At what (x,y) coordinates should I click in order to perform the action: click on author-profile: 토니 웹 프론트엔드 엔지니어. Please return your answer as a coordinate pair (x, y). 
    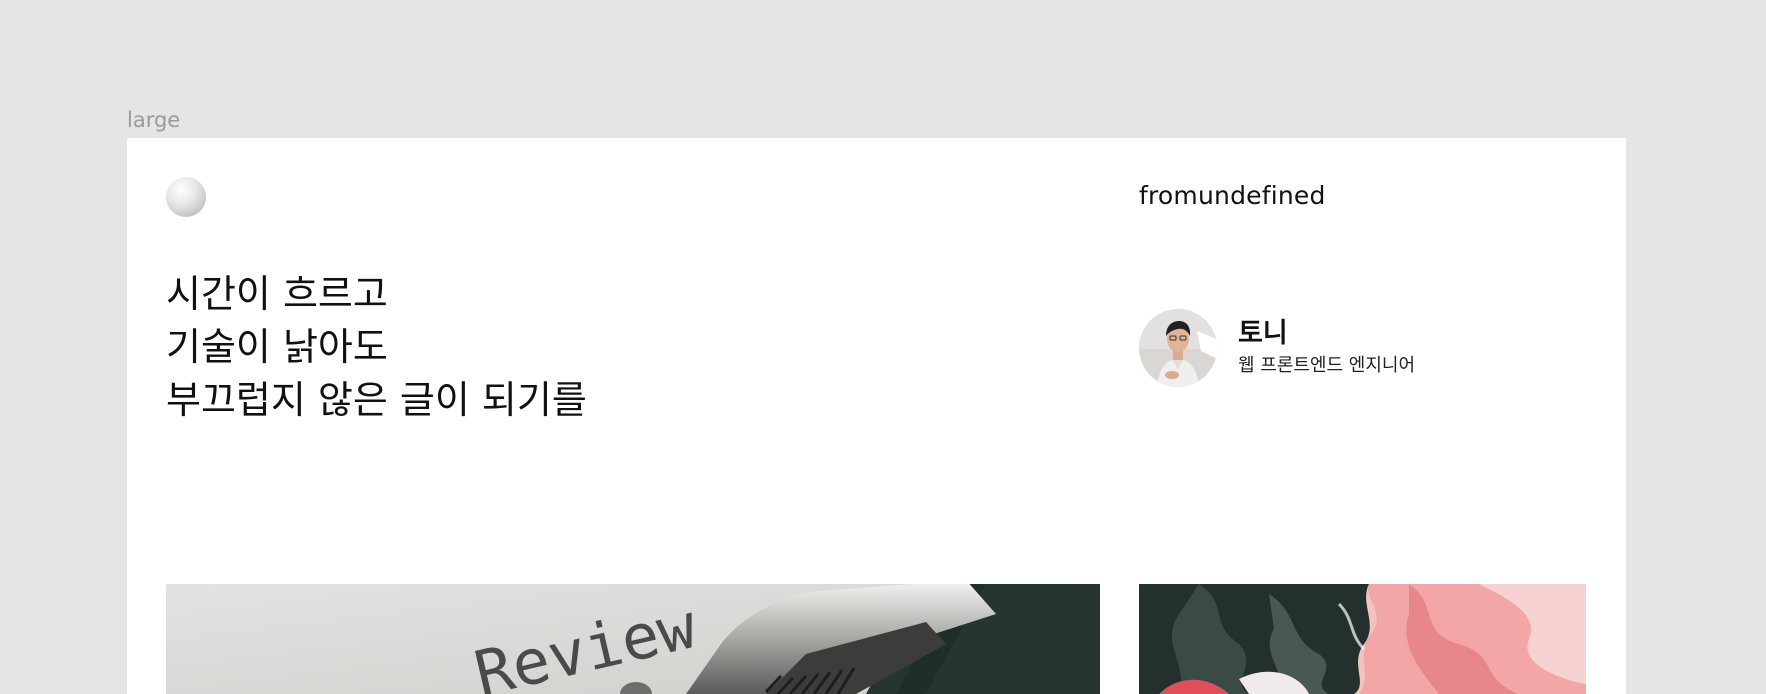
    Looking at the image, I should click on (1277, 348).